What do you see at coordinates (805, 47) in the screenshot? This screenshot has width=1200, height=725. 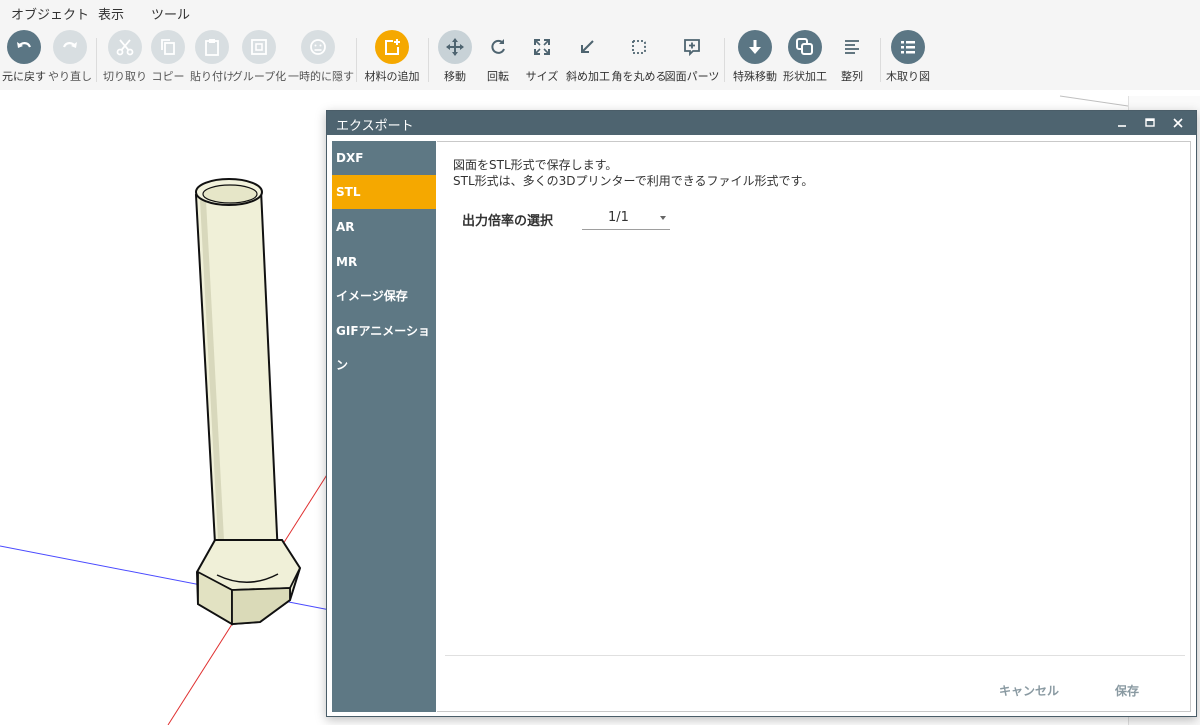 I see `shape-process-icon` at bounding box center [805, 47].